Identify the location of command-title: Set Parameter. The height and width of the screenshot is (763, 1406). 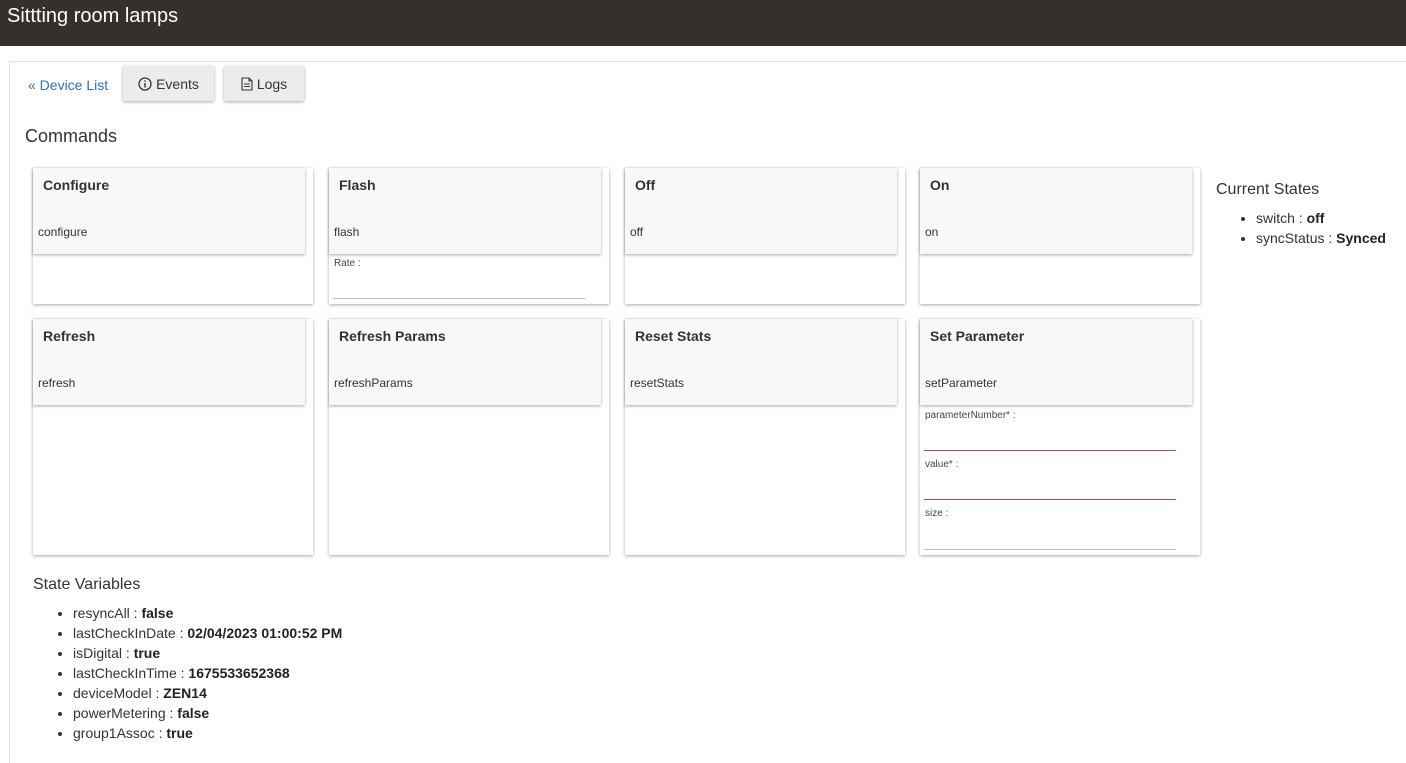
(977, 336).